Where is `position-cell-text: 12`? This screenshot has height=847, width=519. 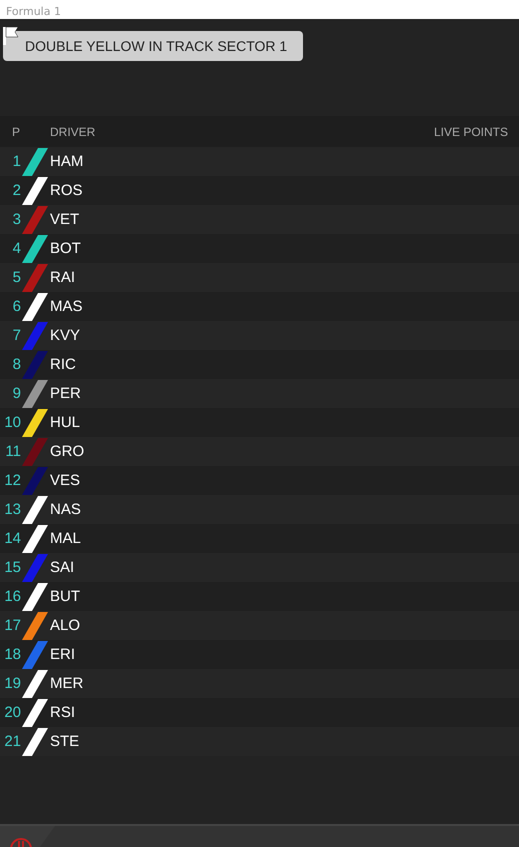 position-cell-text: 12 is located at coordinates (12, 480).